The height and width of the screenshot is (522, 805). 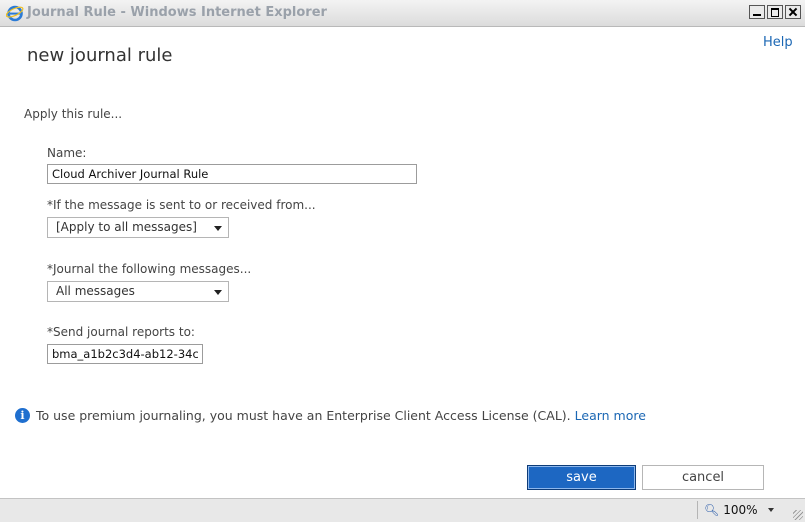 I want to click on window-controls, so click(x=775, y=12).